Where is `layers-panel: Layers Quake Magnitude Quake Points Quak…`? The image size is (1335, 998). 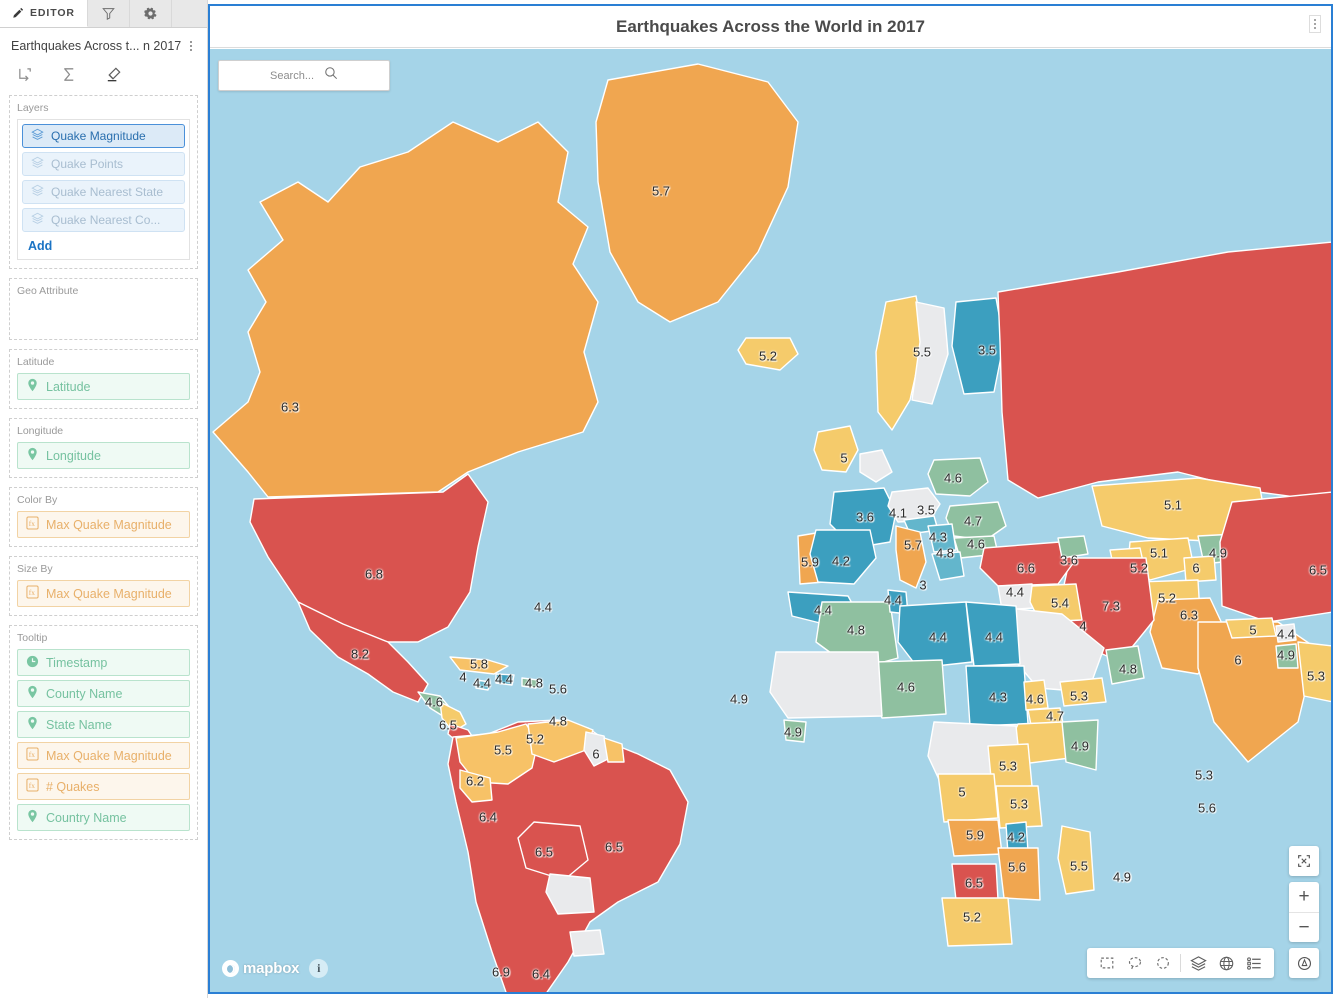 layers-panel: Layers Quake Magnitude Quake Points Quak… is located at coordinates (103, 182).